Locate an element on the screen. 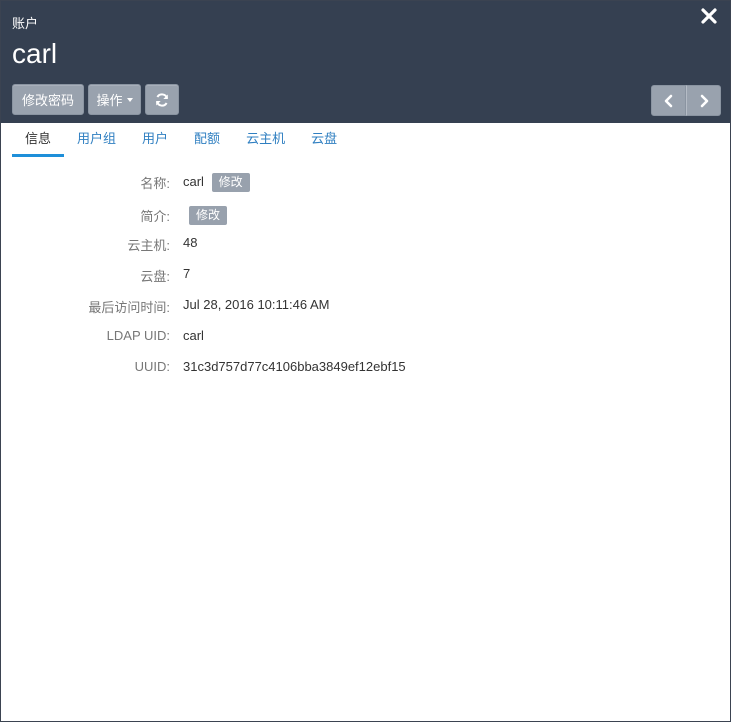 The width and height of the screenshot is (731, 722). record-navigation is located at coordinates (686, 100).